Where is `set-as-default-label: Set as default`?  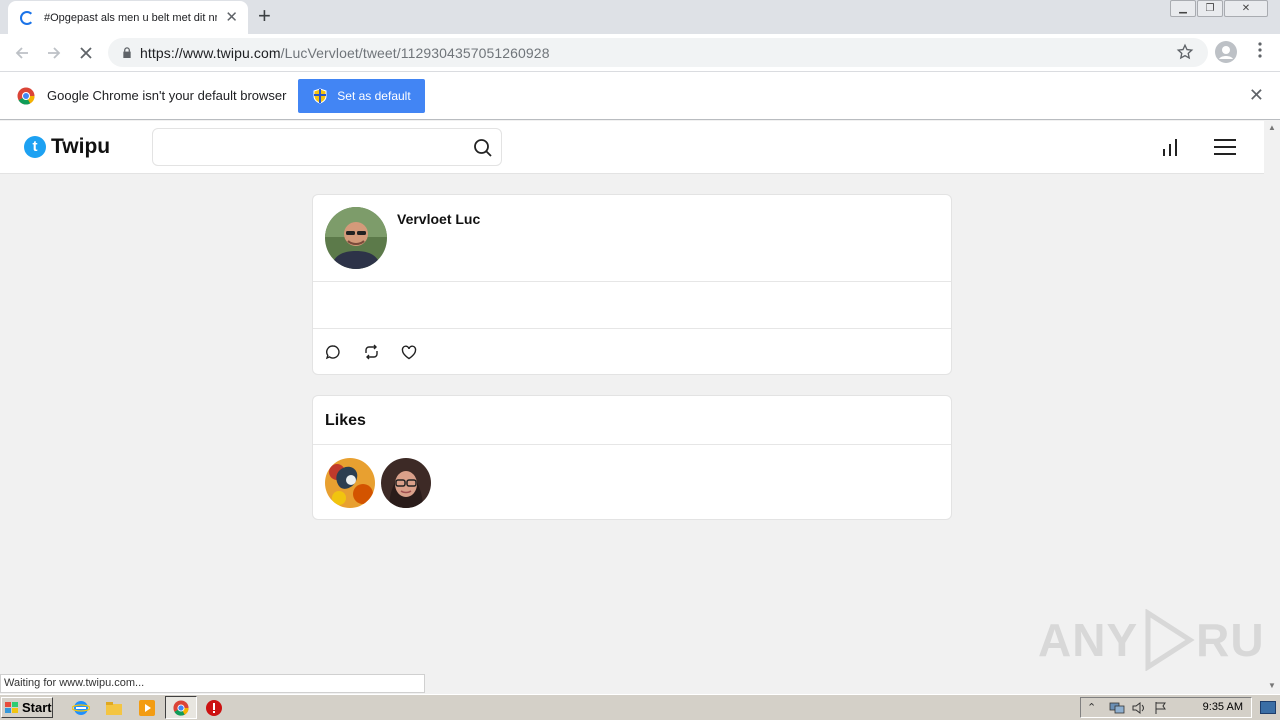
set-as-default-label: Set as default is located at coordinates (374, 95).